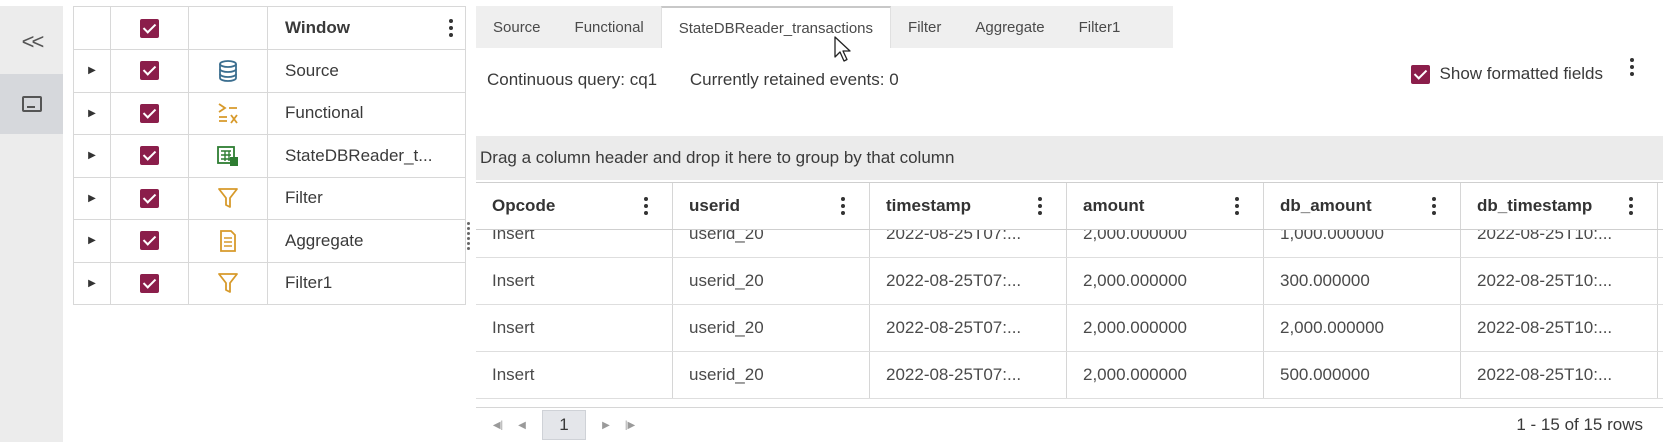  I want to click on collapse-icon: <<, so click(31, 42).